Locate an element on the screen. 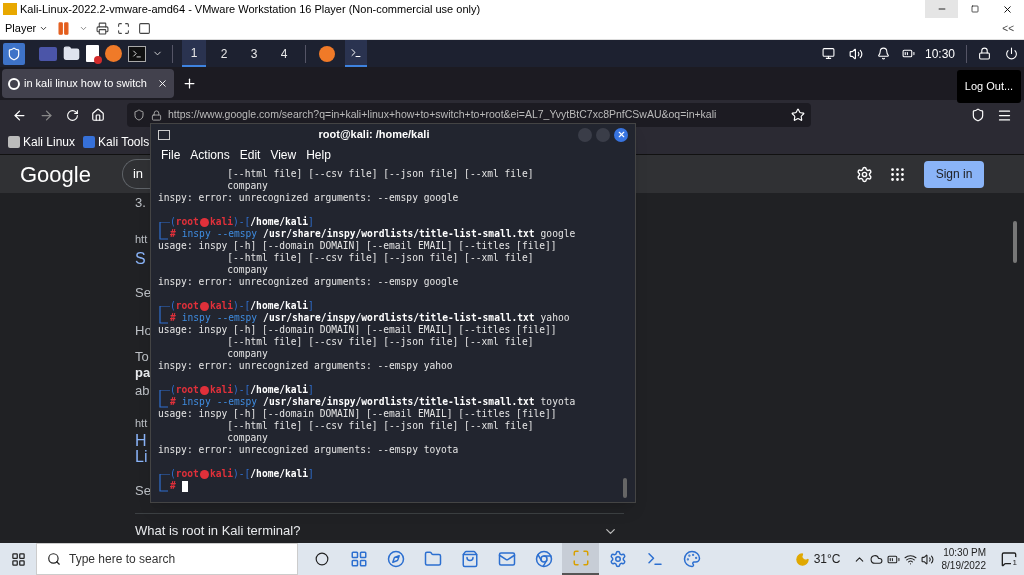  terminal-output-line: inspy: error: unrecognized arguments: --emspy google is located at coordinates (308, 282).